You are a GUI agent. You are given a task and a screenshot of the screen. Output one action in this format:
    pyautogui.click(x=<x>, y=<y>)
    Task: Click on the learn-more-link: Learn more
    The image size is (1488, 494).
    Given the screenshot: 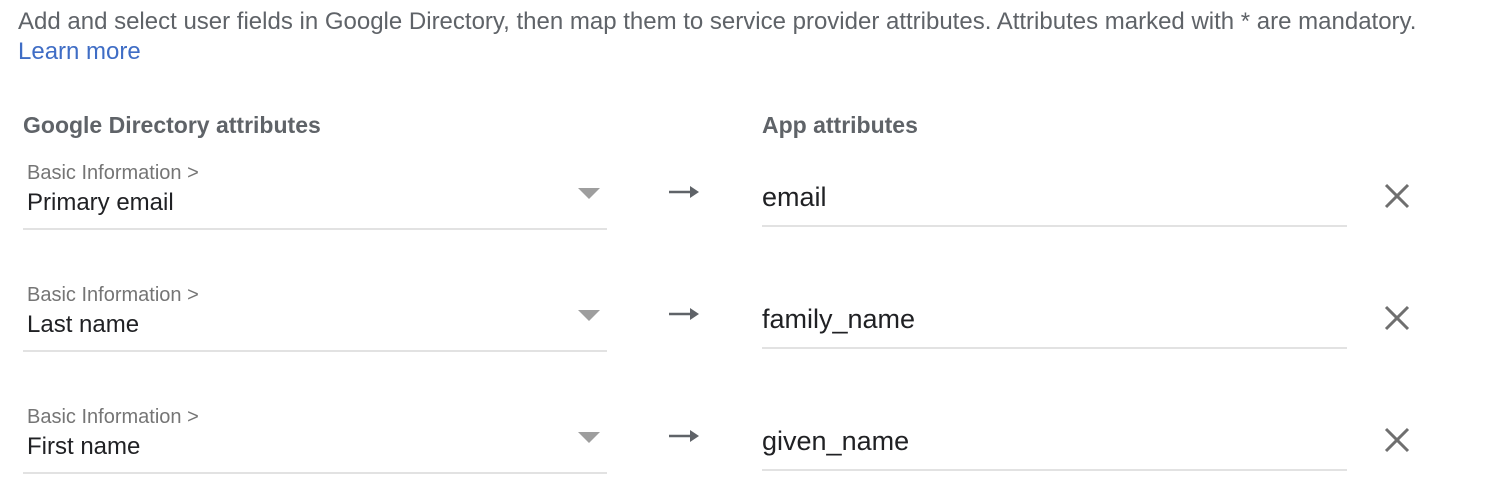 What is the action you would take?
    pyautogui.click(x=79, y=52)
    